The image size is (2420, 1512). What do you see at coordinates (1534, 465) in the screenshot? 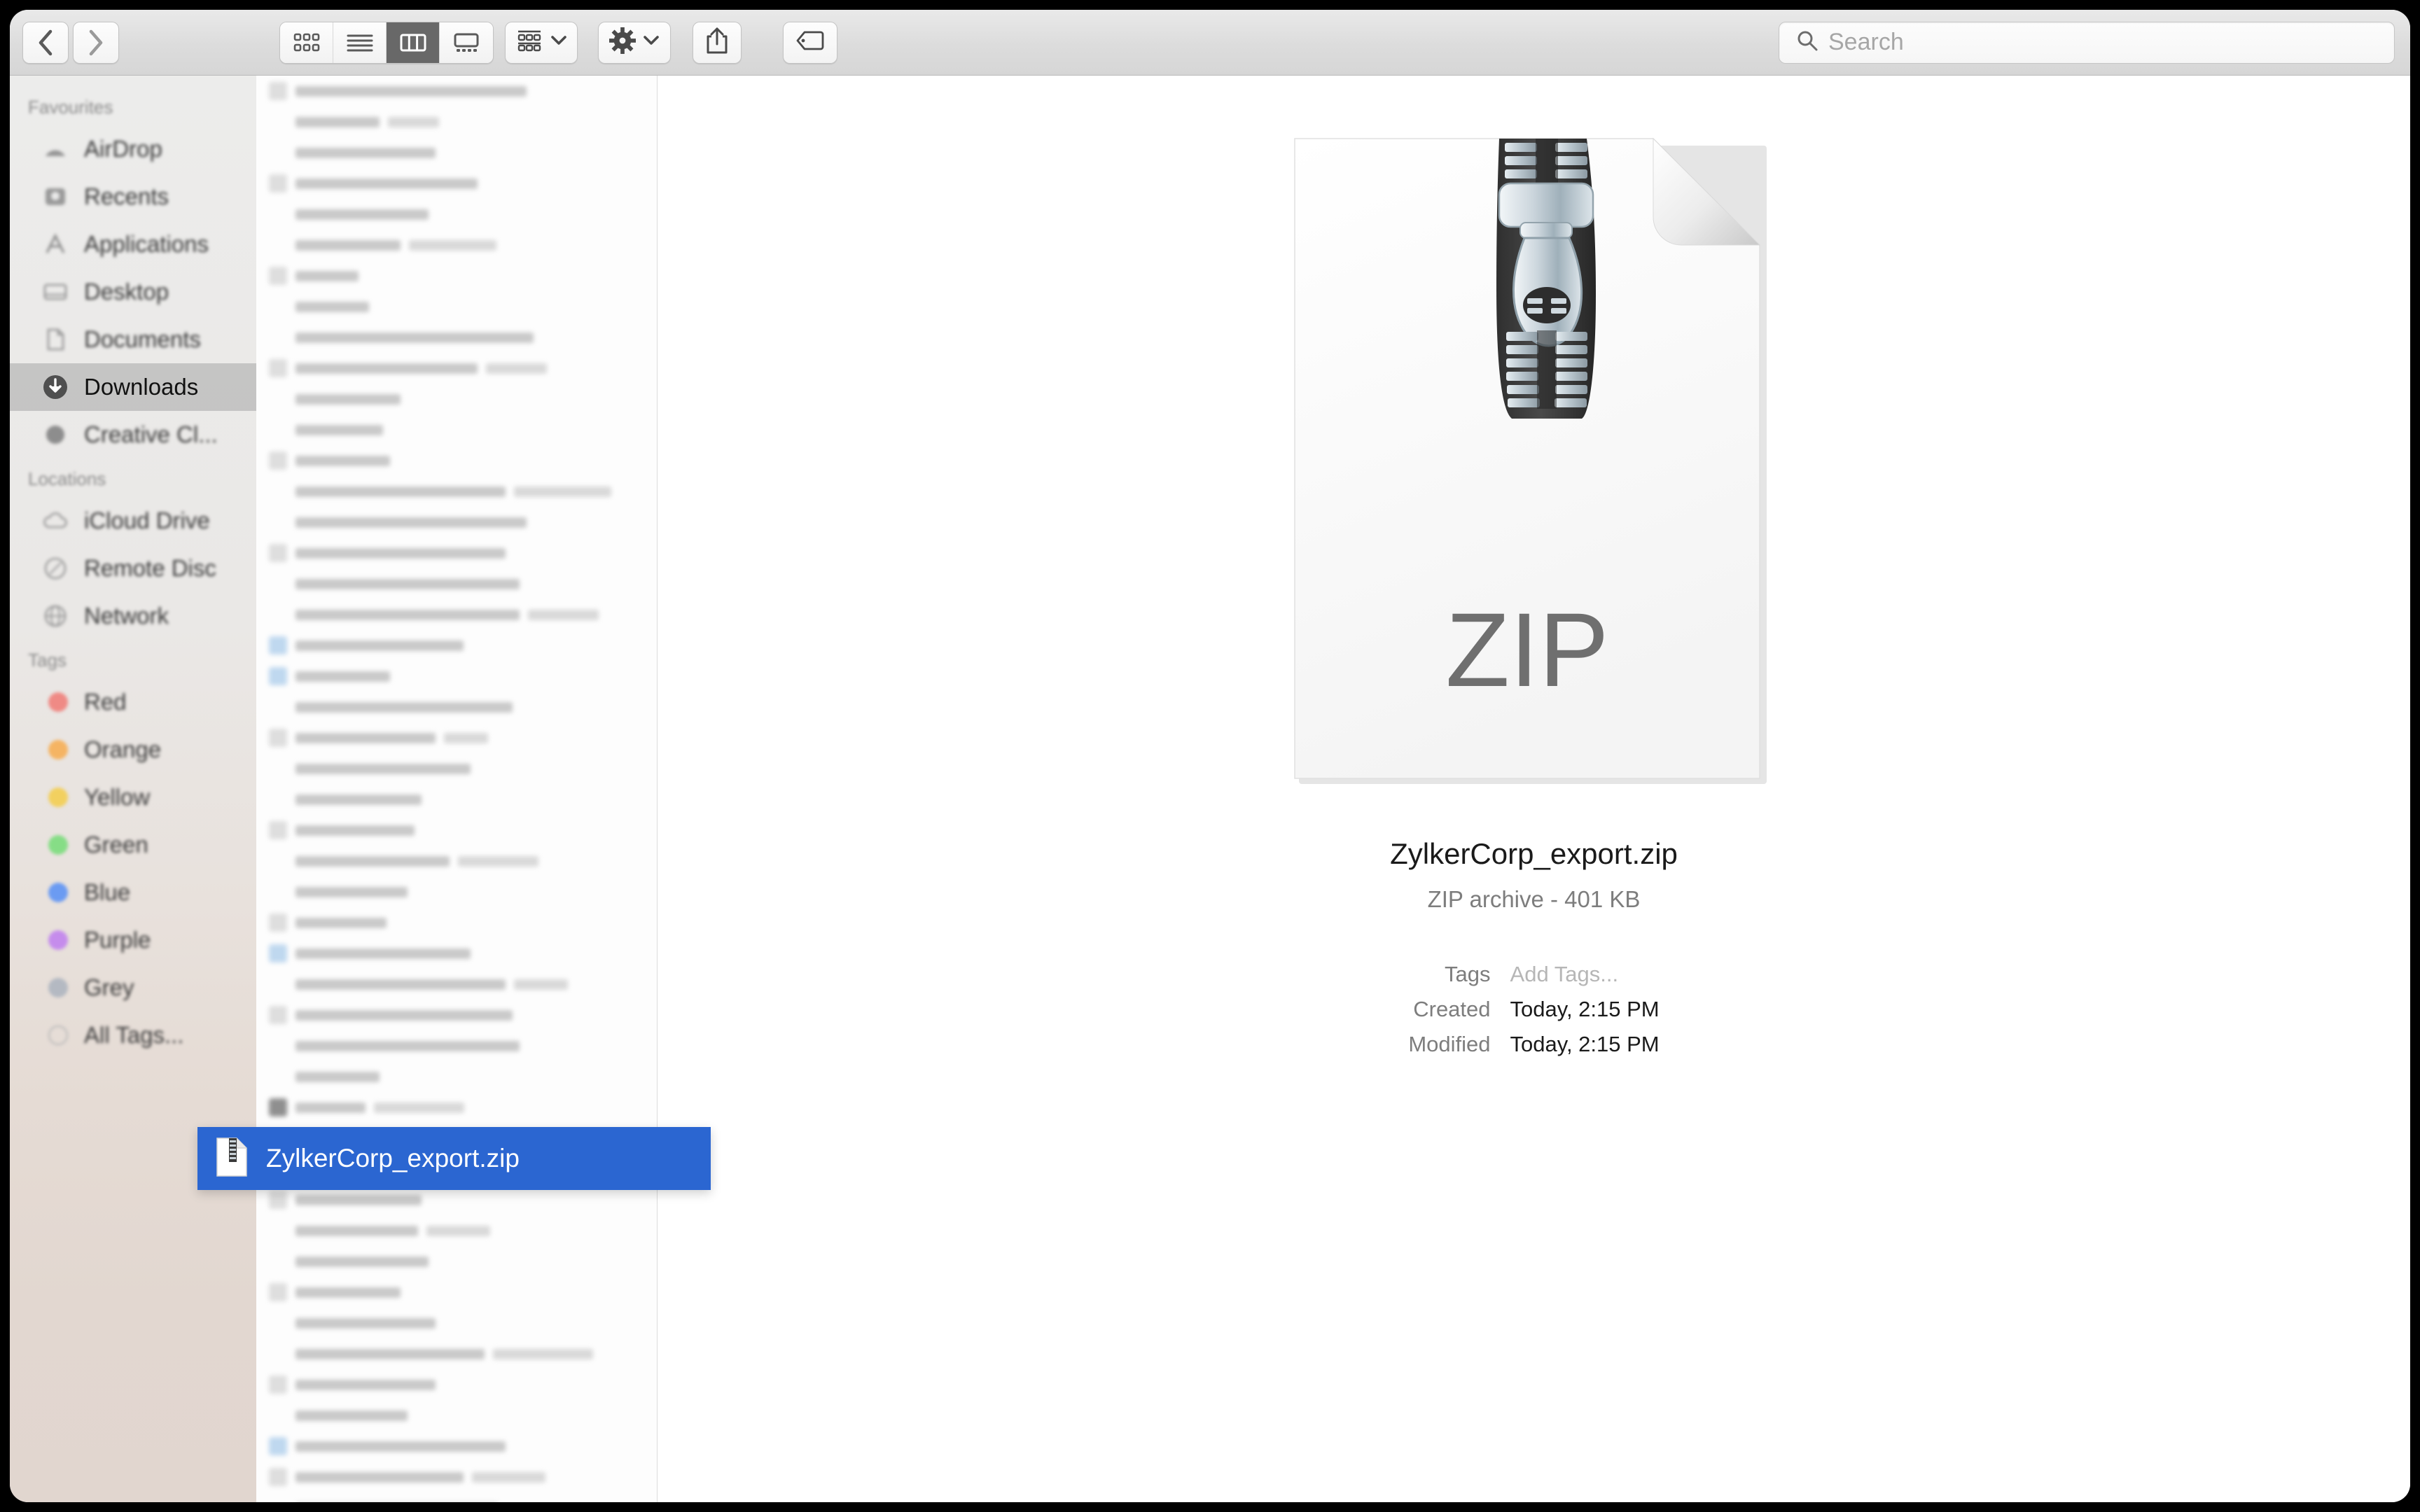
I see `zip-archive-icon: ZIP` at bounding box center [1534, 465].